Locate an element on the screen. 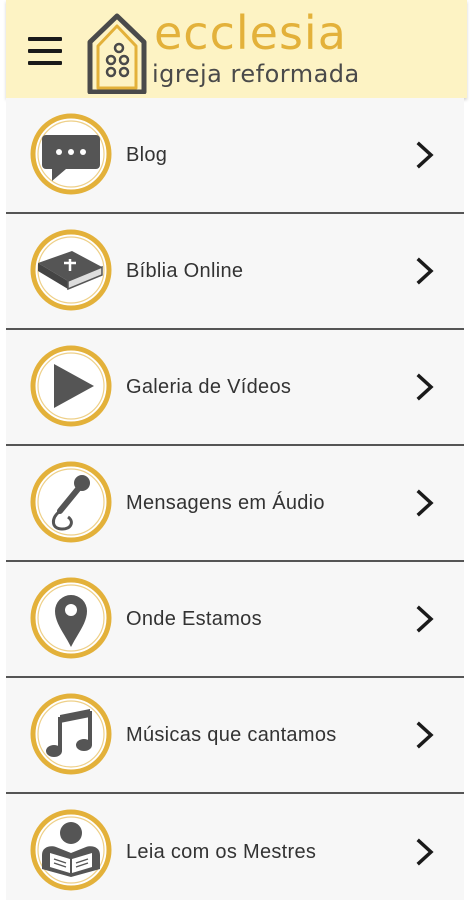  menu-item-biblia-online: Bíblia Online is located at coordinates (235, 272).